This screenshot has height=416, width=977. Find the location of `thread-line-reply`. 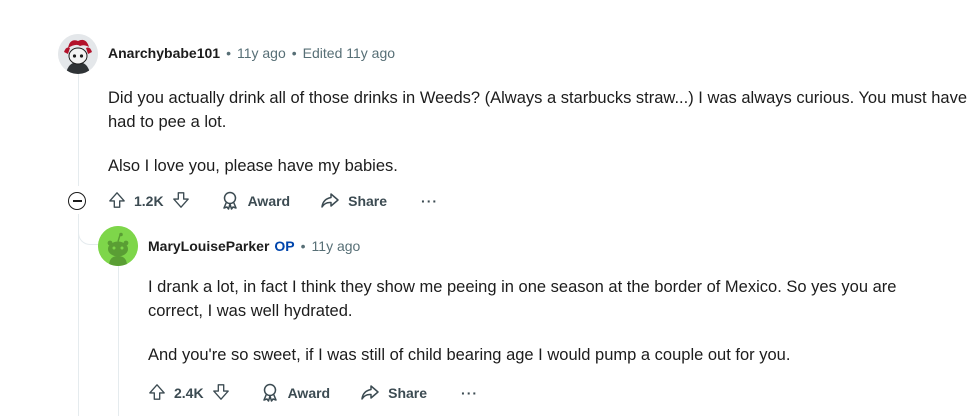

thread-line-reply is located at coordinates (78, 315).